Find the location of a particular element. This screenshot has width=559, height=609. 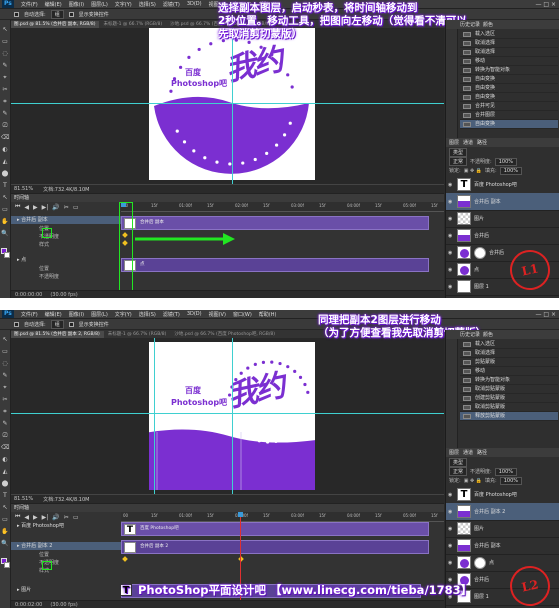

menu-item: 文字(Y) is located at coordinates (123, 314).